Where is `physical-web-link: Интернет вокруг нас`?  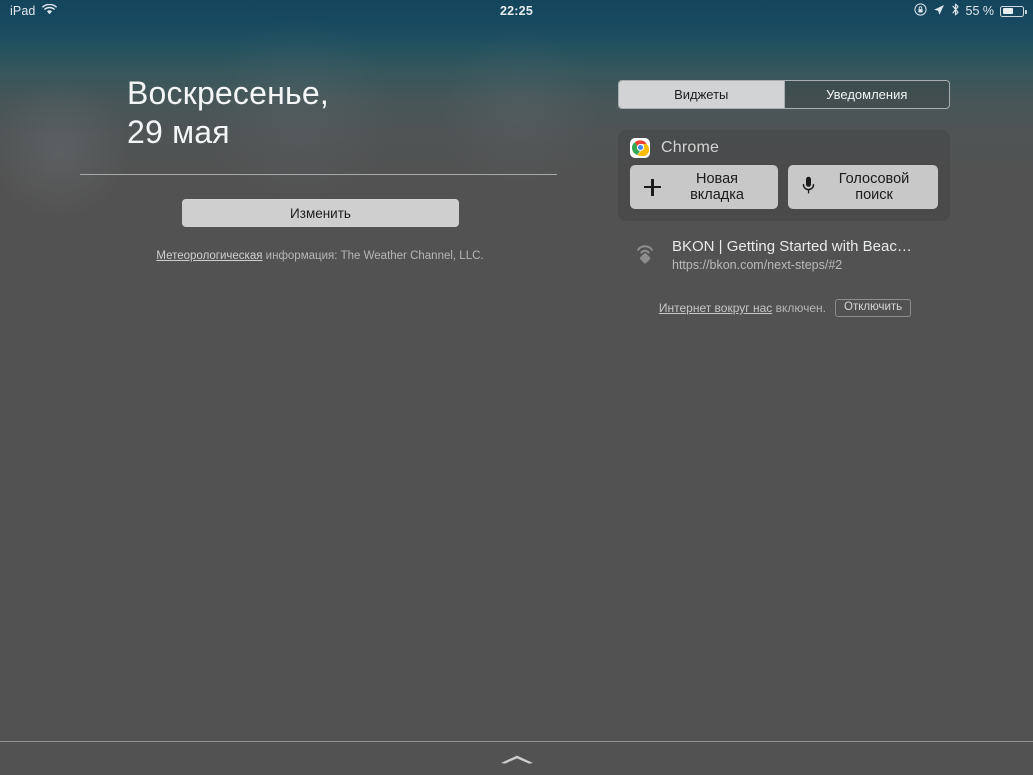 physical-web-link: Интернет вокруг нас is located at coordinates (715, 308).